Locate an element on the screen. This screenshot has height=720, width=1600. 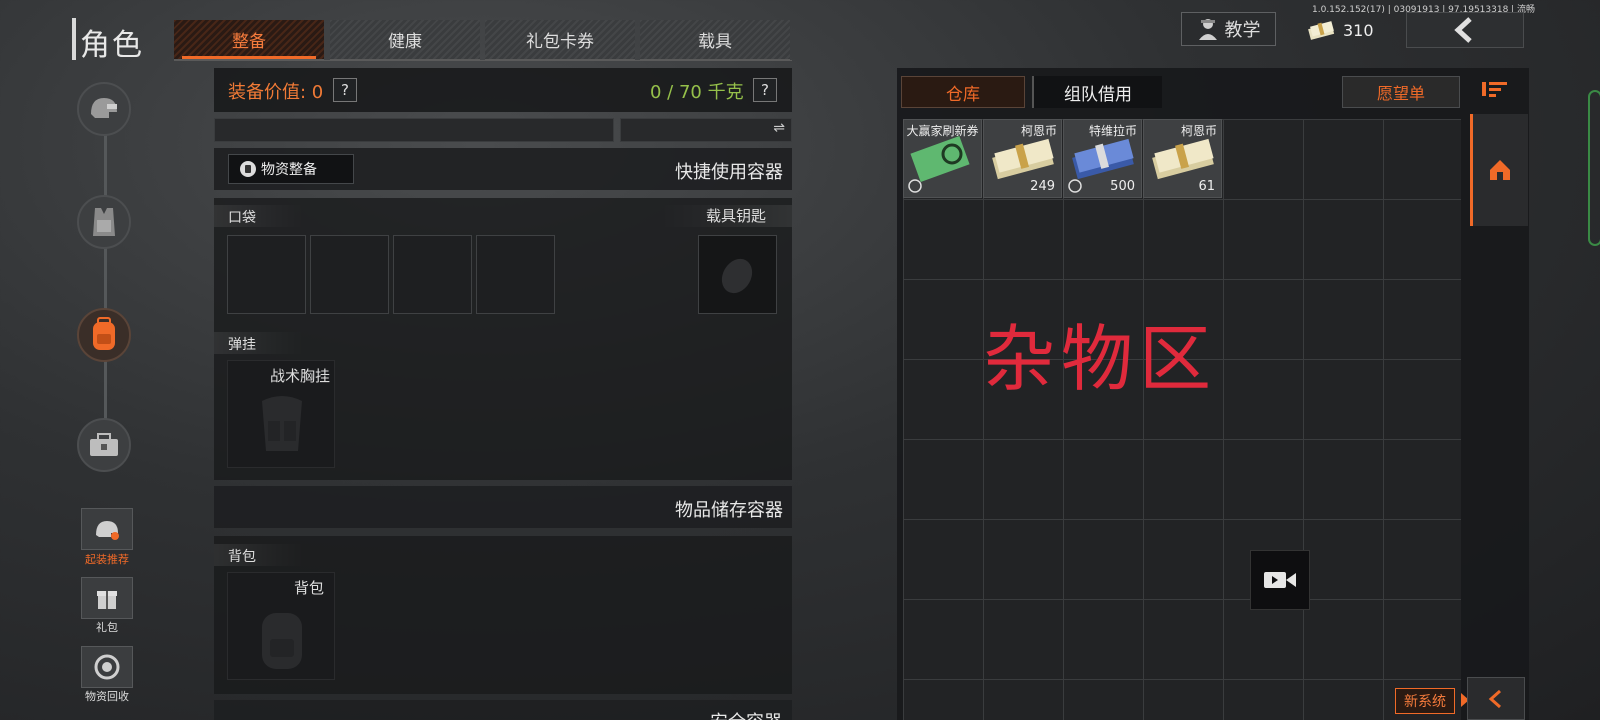
sort-icon is located at coordinates (1494, 89).